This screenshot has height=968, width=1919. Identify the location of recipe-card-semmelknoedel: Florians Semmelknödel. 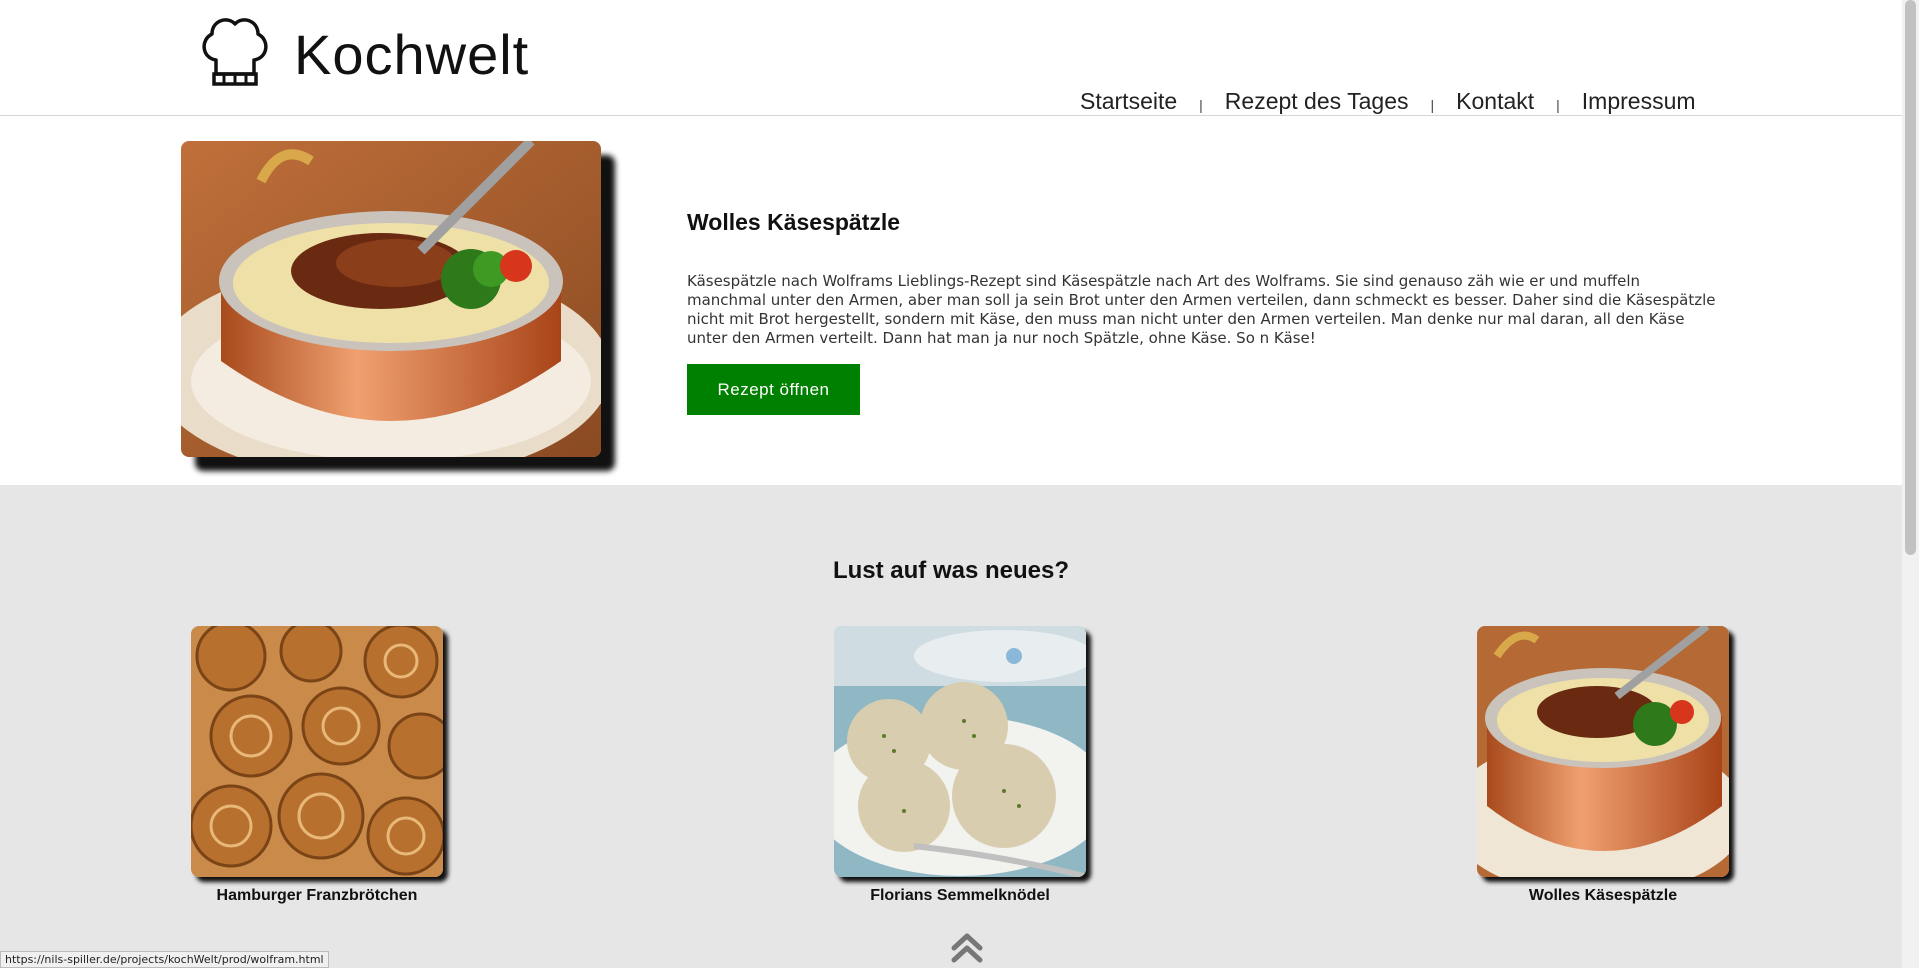
(960, 765).